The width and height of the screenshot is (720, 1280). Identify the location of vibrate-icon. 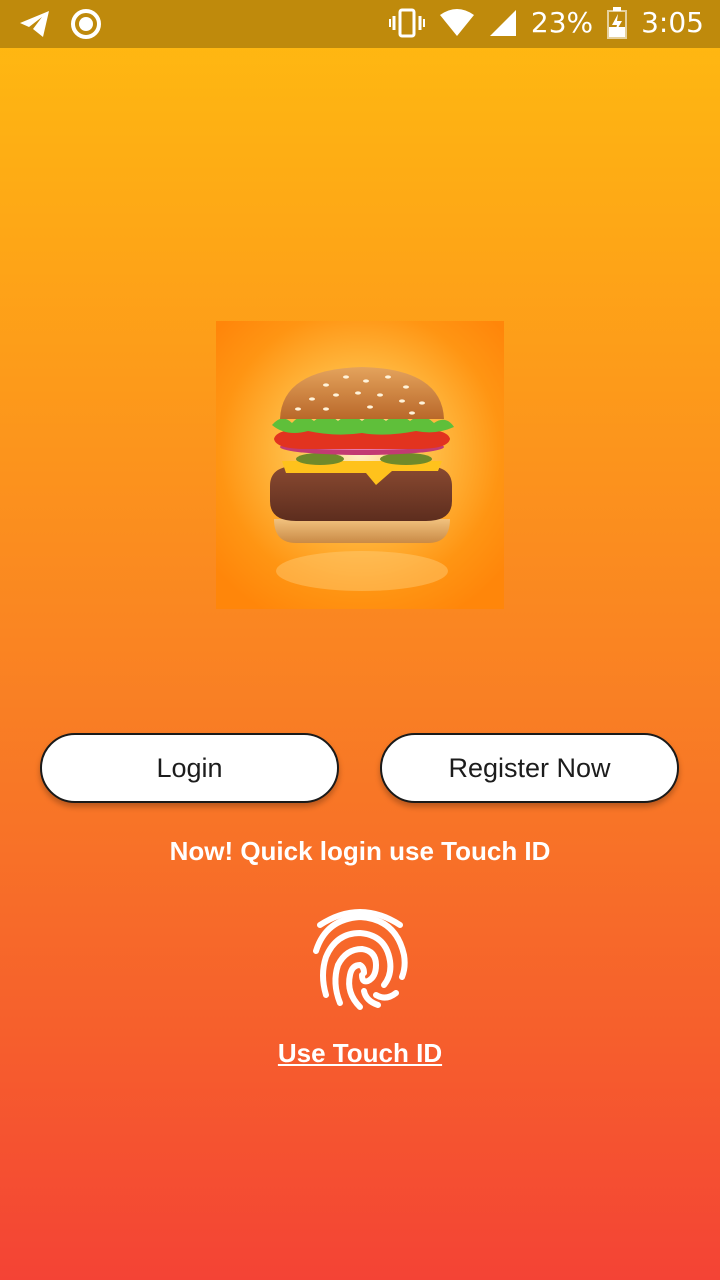
(406, 23).